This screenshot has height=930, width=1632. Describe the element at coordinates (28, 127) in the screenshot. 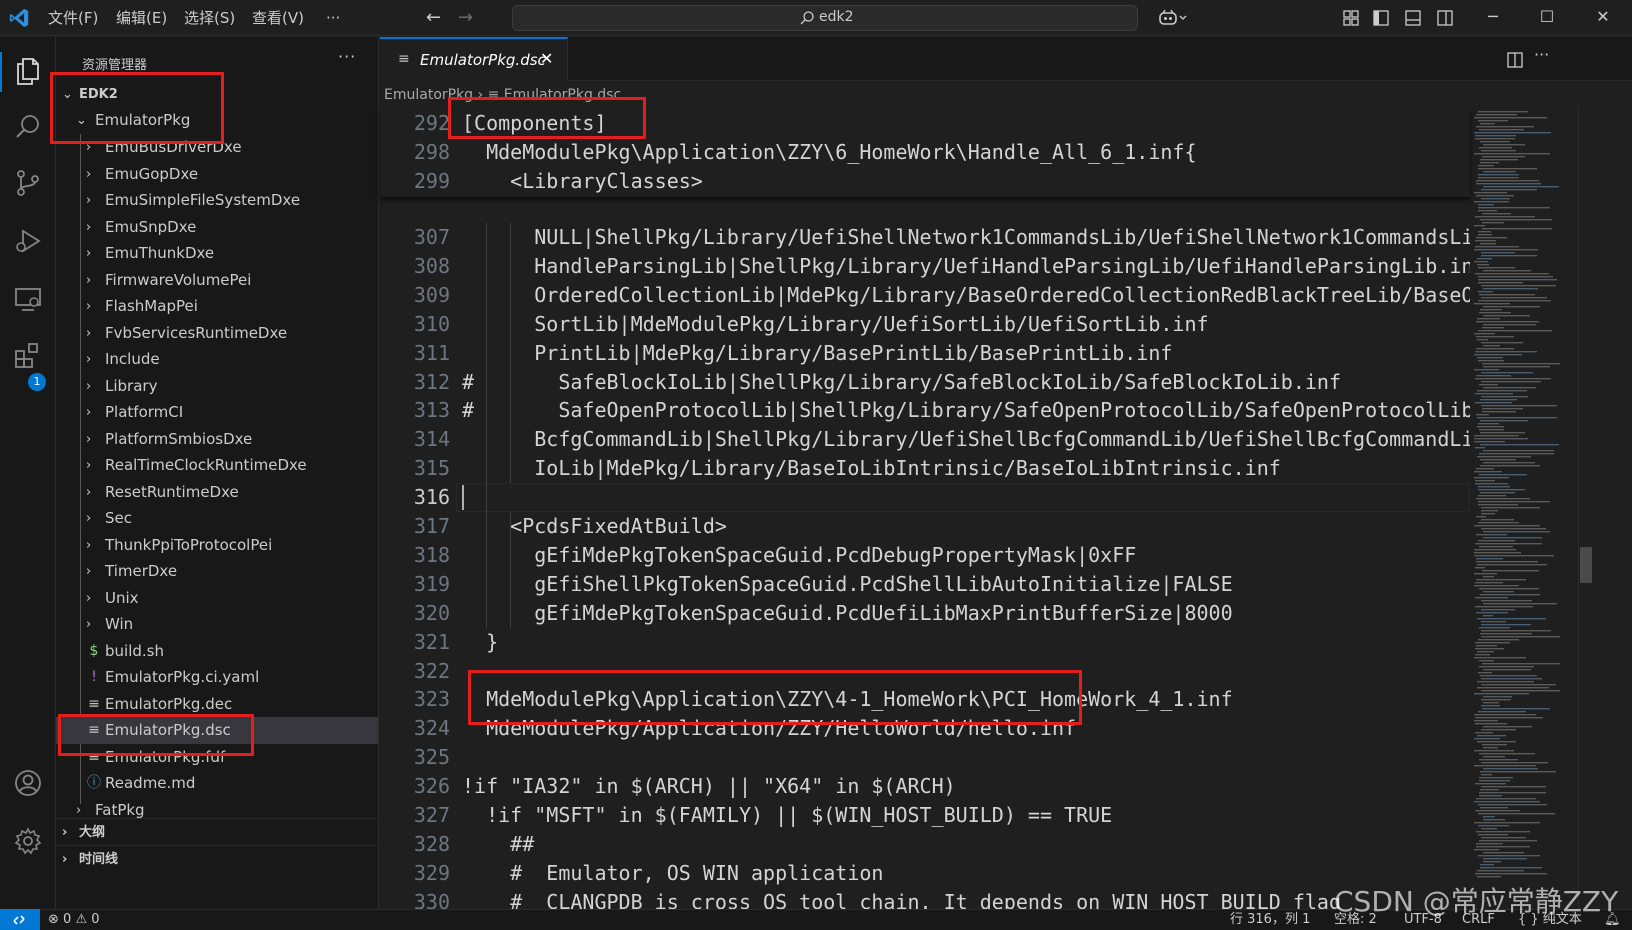

I see `search-view-icon` at that location.